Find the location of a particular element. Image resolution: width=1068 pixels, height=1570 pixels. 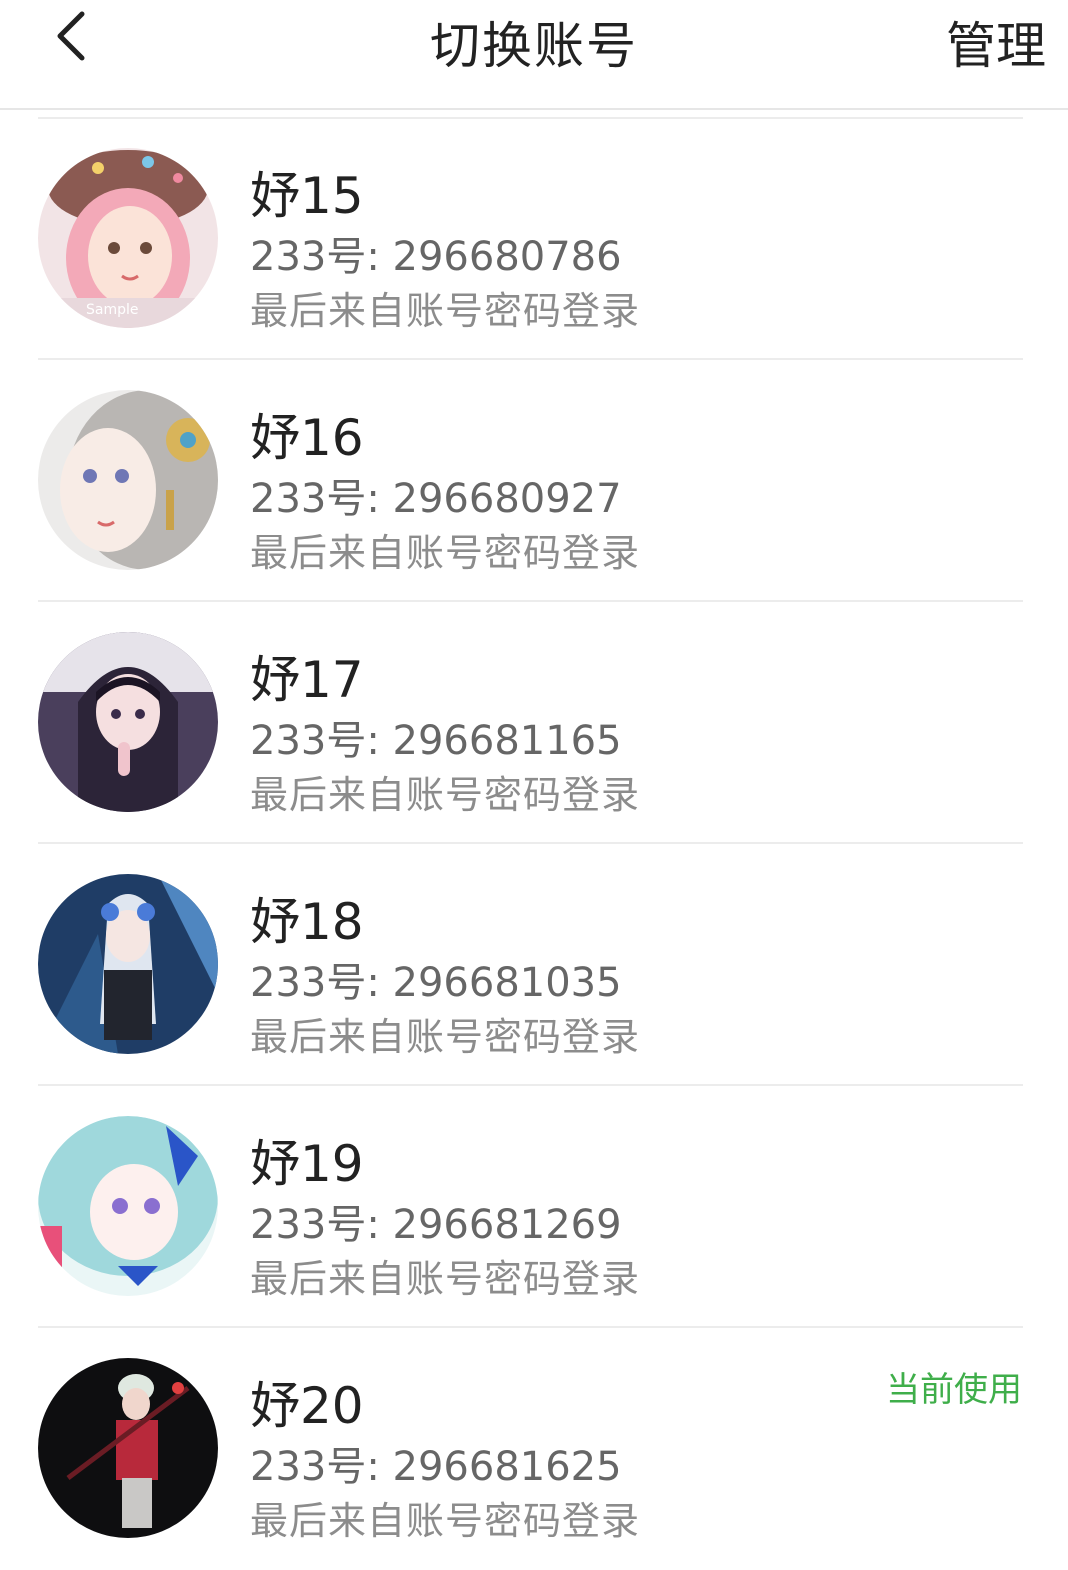

account-id: 233号: 296681625 is located at coordinates (436, 1467).